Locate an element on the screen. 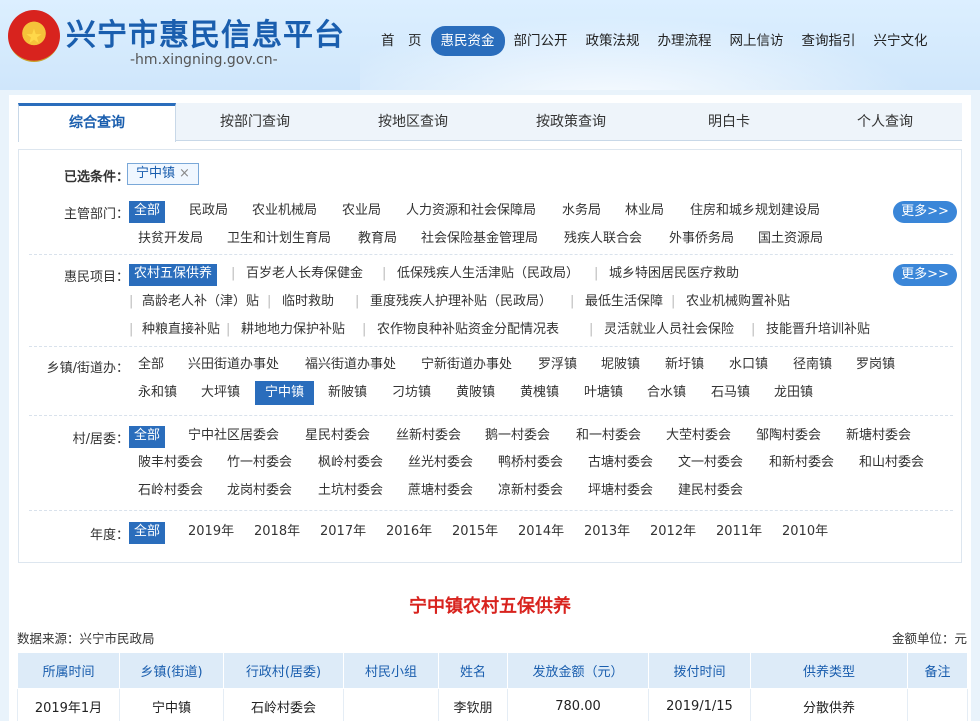  village-option: 全部 is located at coordinates (147, 437).